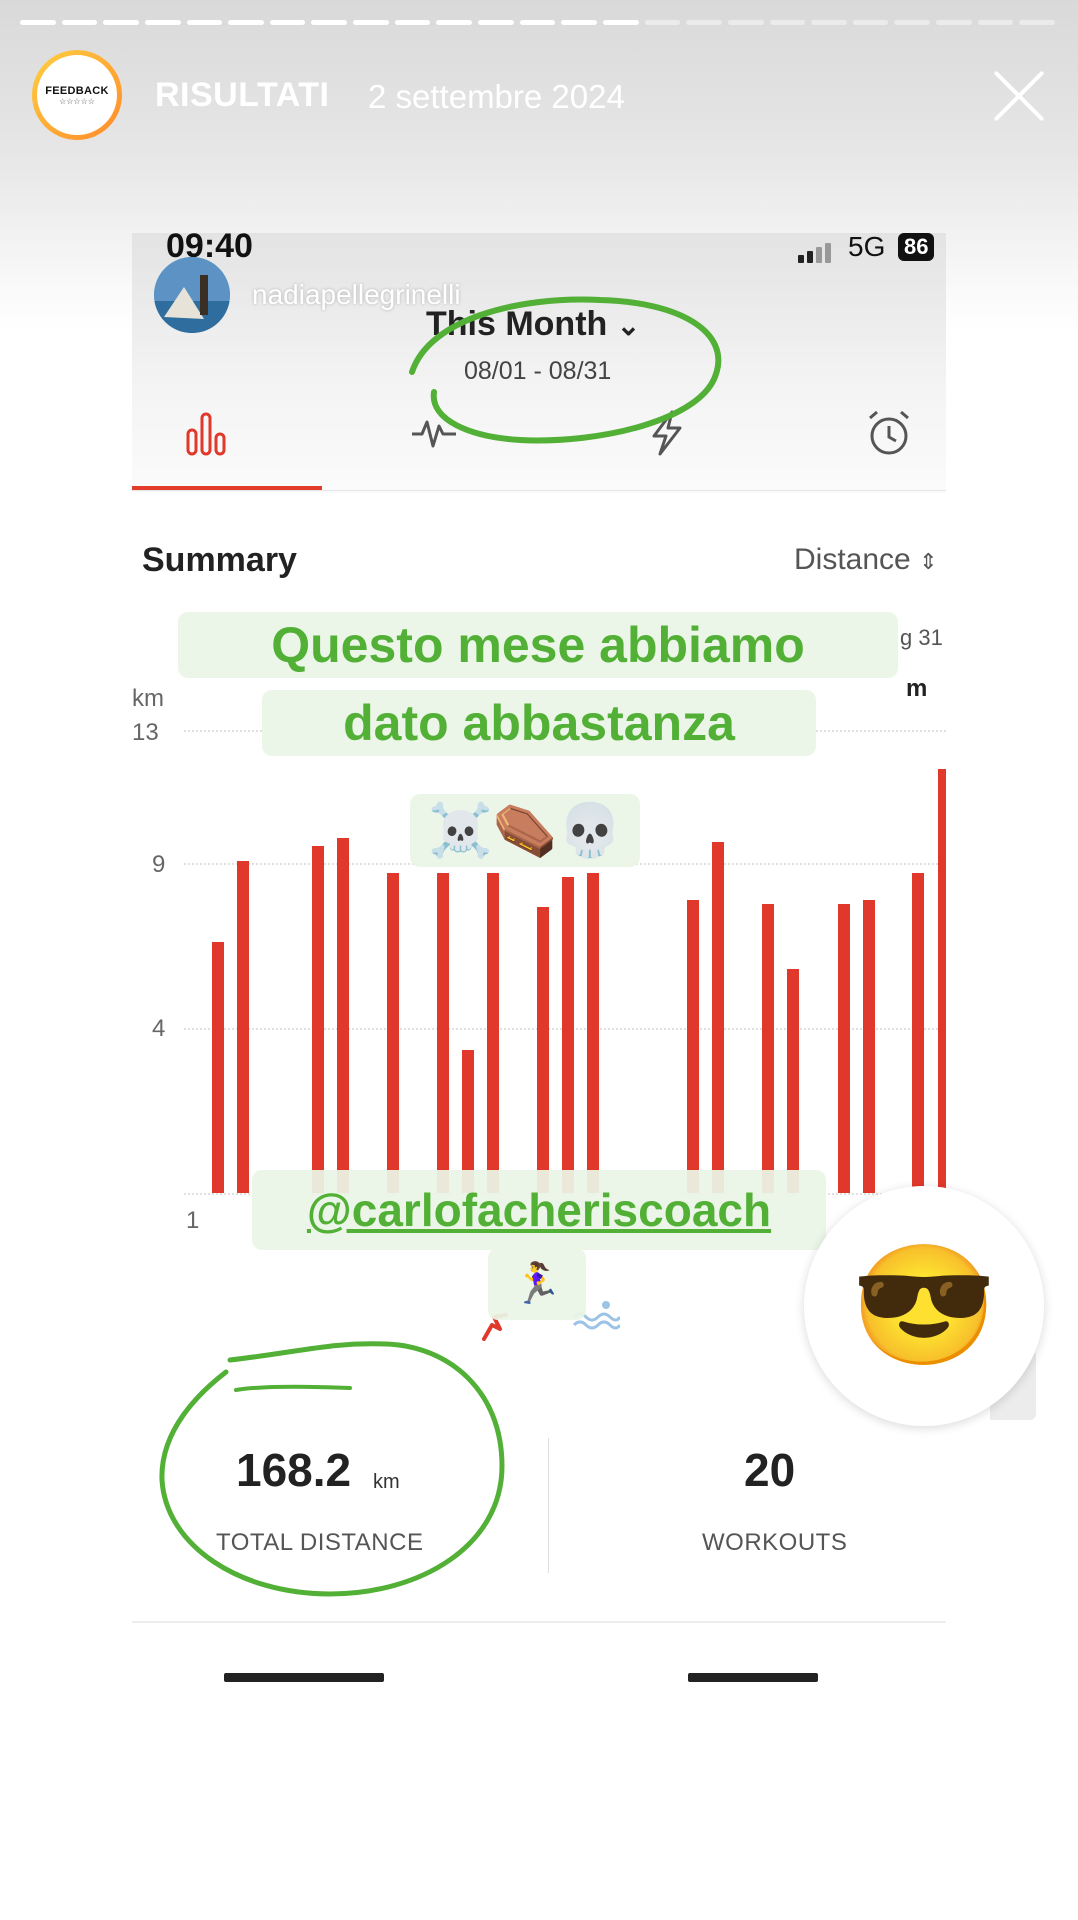 The width and height of the screenshot is (1078, 1920). What do you see at coordinates (537, 1284) in the screenshot?
I see `runner-emoji: 🏃‍♀️` at bounding box center [537, 1284].